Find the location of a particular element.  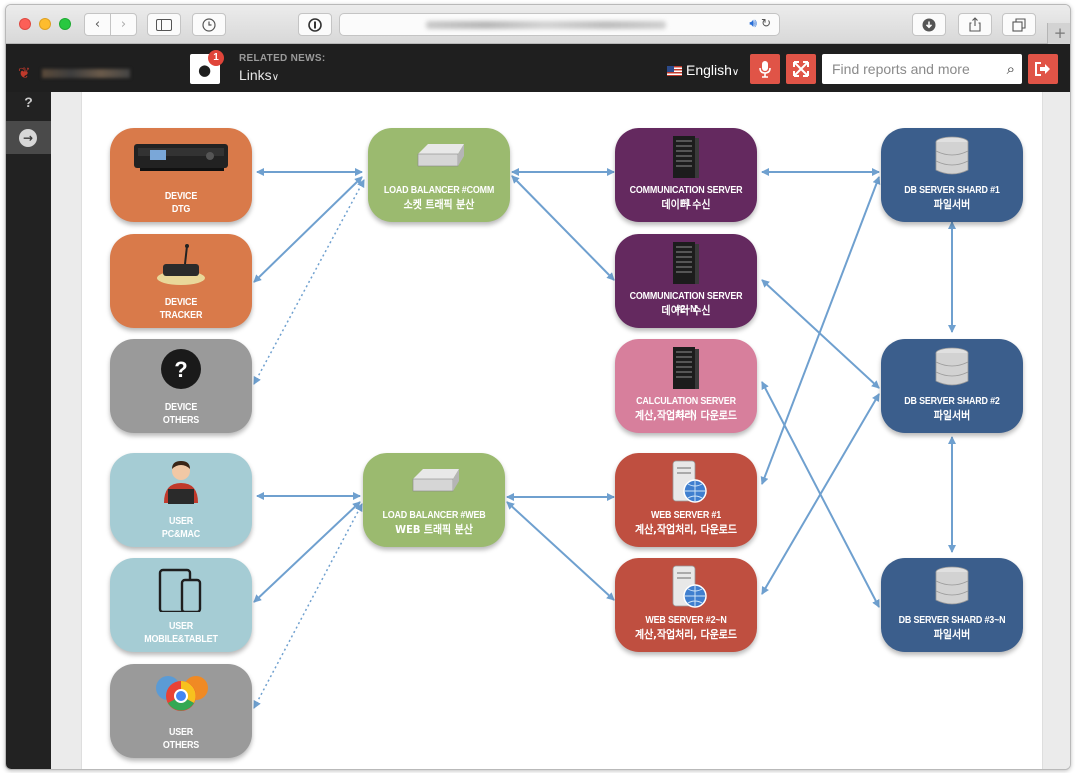

device-others-title: DEVICE is located at coordinates (181, 407).